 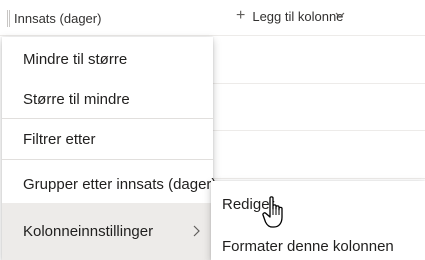 I want to click on menu-item-sort-descending: Større til mindre, so click(x=107, y=99).